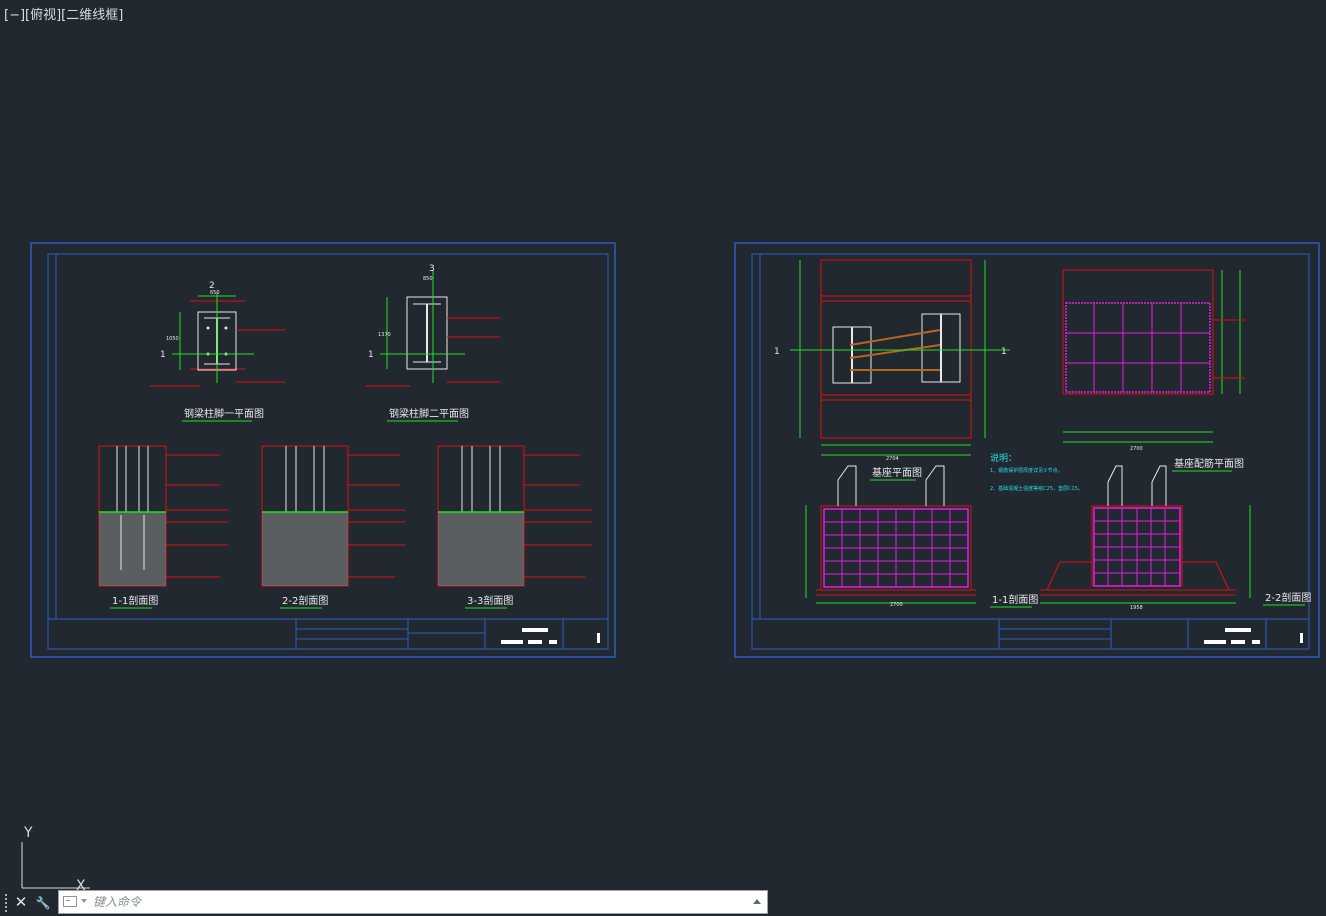 This screenshot has width=1326, height=916. I want to click on plan1-dim: 650, so click(215, 293).